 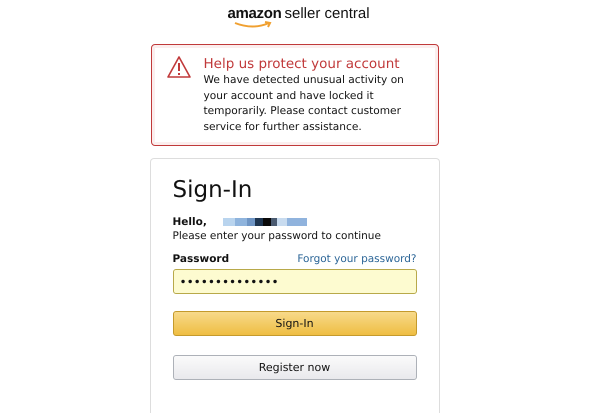 What do you see at coordinates (304, 103) in the screenshot?
I see `alert-message: We have detected unusual activity on your account and have locked it temporarily. Please contact customer service for further assistance.` at bounding box center [304, 103].